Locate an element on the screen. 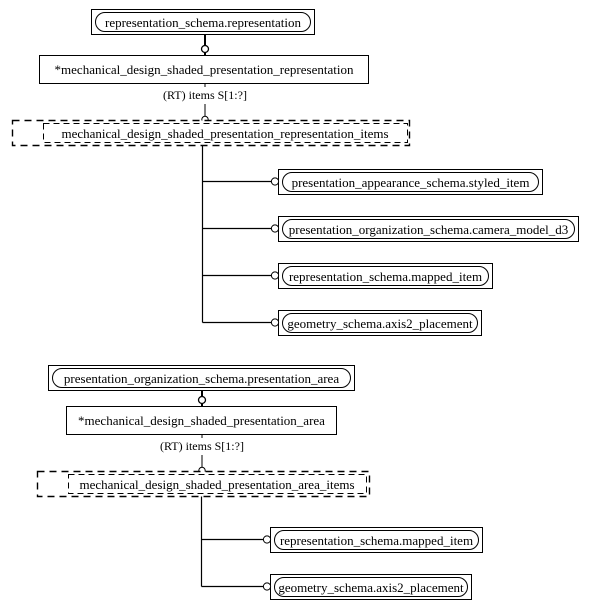 This screenshot has height=609, width=589. node-representation-schema-representation is located at coordinates (203, 22).